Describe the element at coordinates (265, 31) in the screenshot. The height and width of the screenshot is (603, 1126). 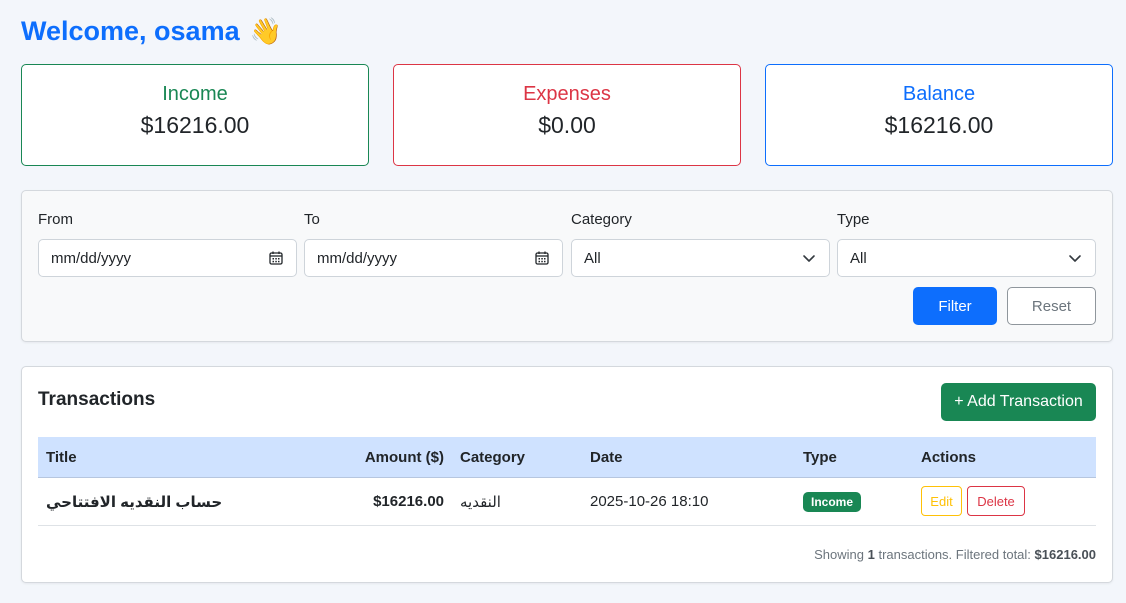
I see `waving-hand-icon: 👋` at that location.